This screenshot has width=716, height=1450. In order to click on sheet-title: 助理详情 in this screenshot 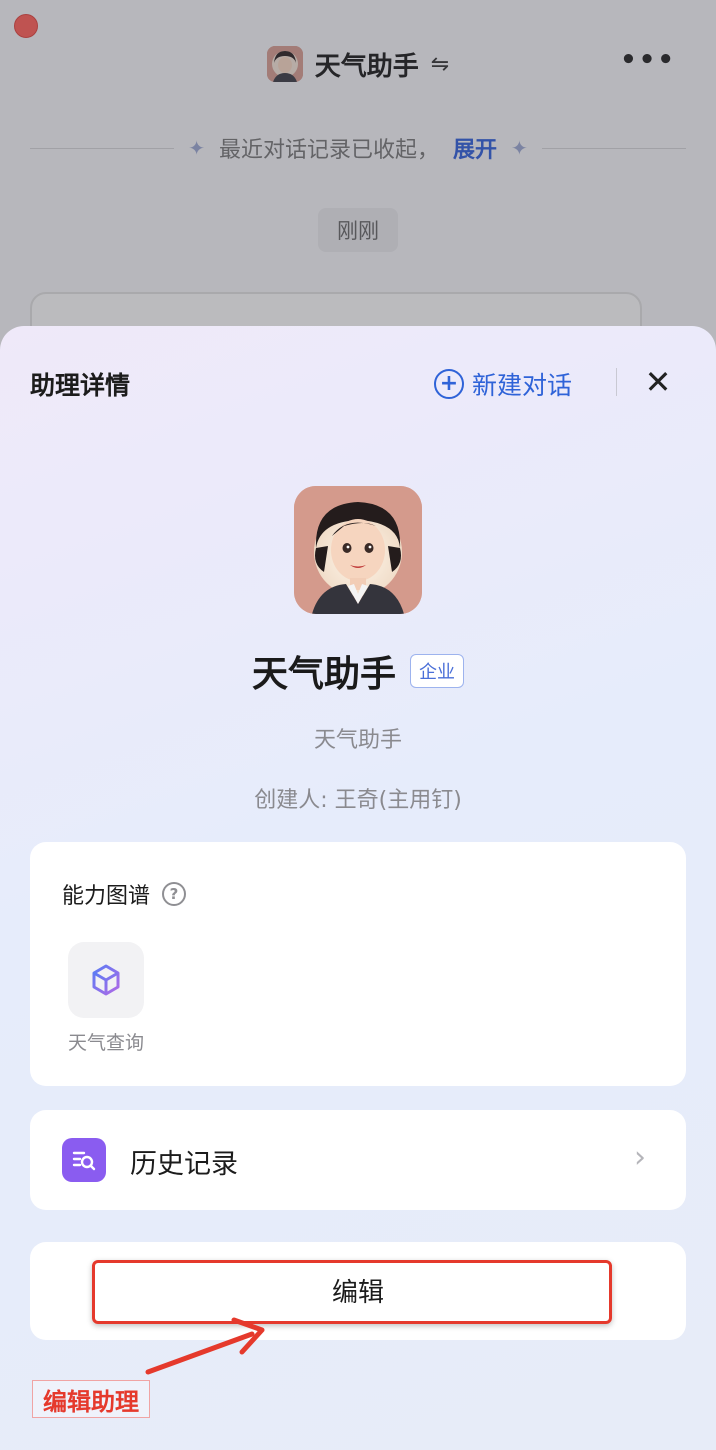, I will do `click(80, 385)`.